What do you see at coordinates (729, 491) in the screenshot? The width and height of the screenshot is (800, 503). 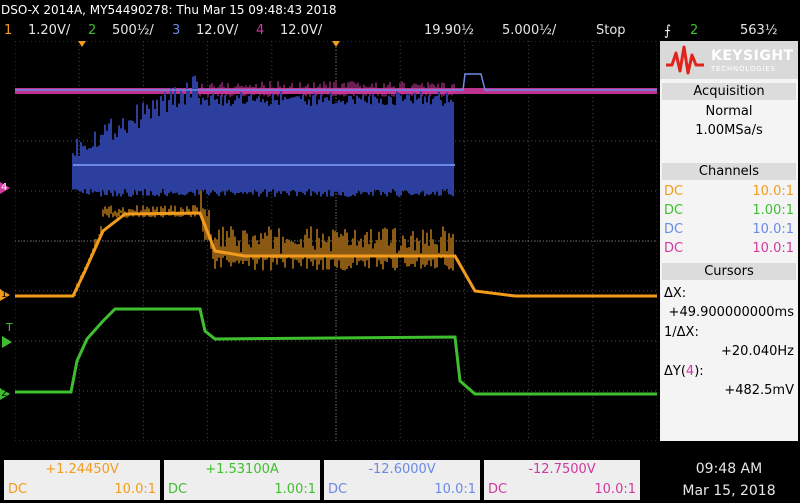 I see `clock-date: Mar 15, 2018` at bounding box center [729, 491].